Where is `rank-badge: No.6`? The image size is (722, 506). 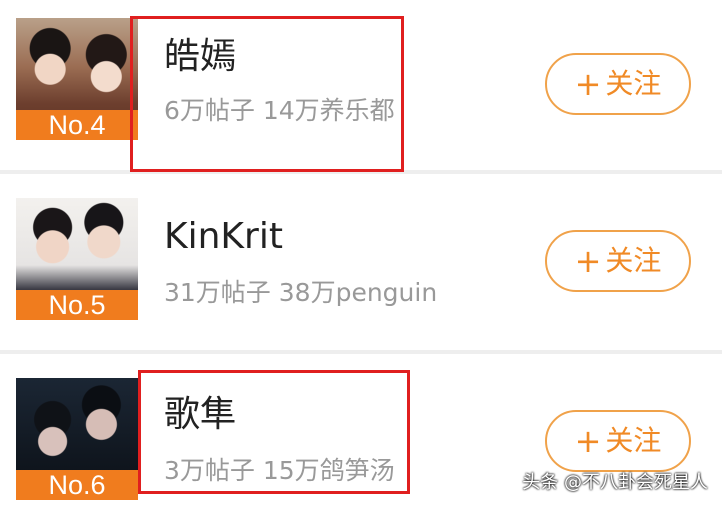 rank-badge: No.6 is located at coordinates (77, 485).